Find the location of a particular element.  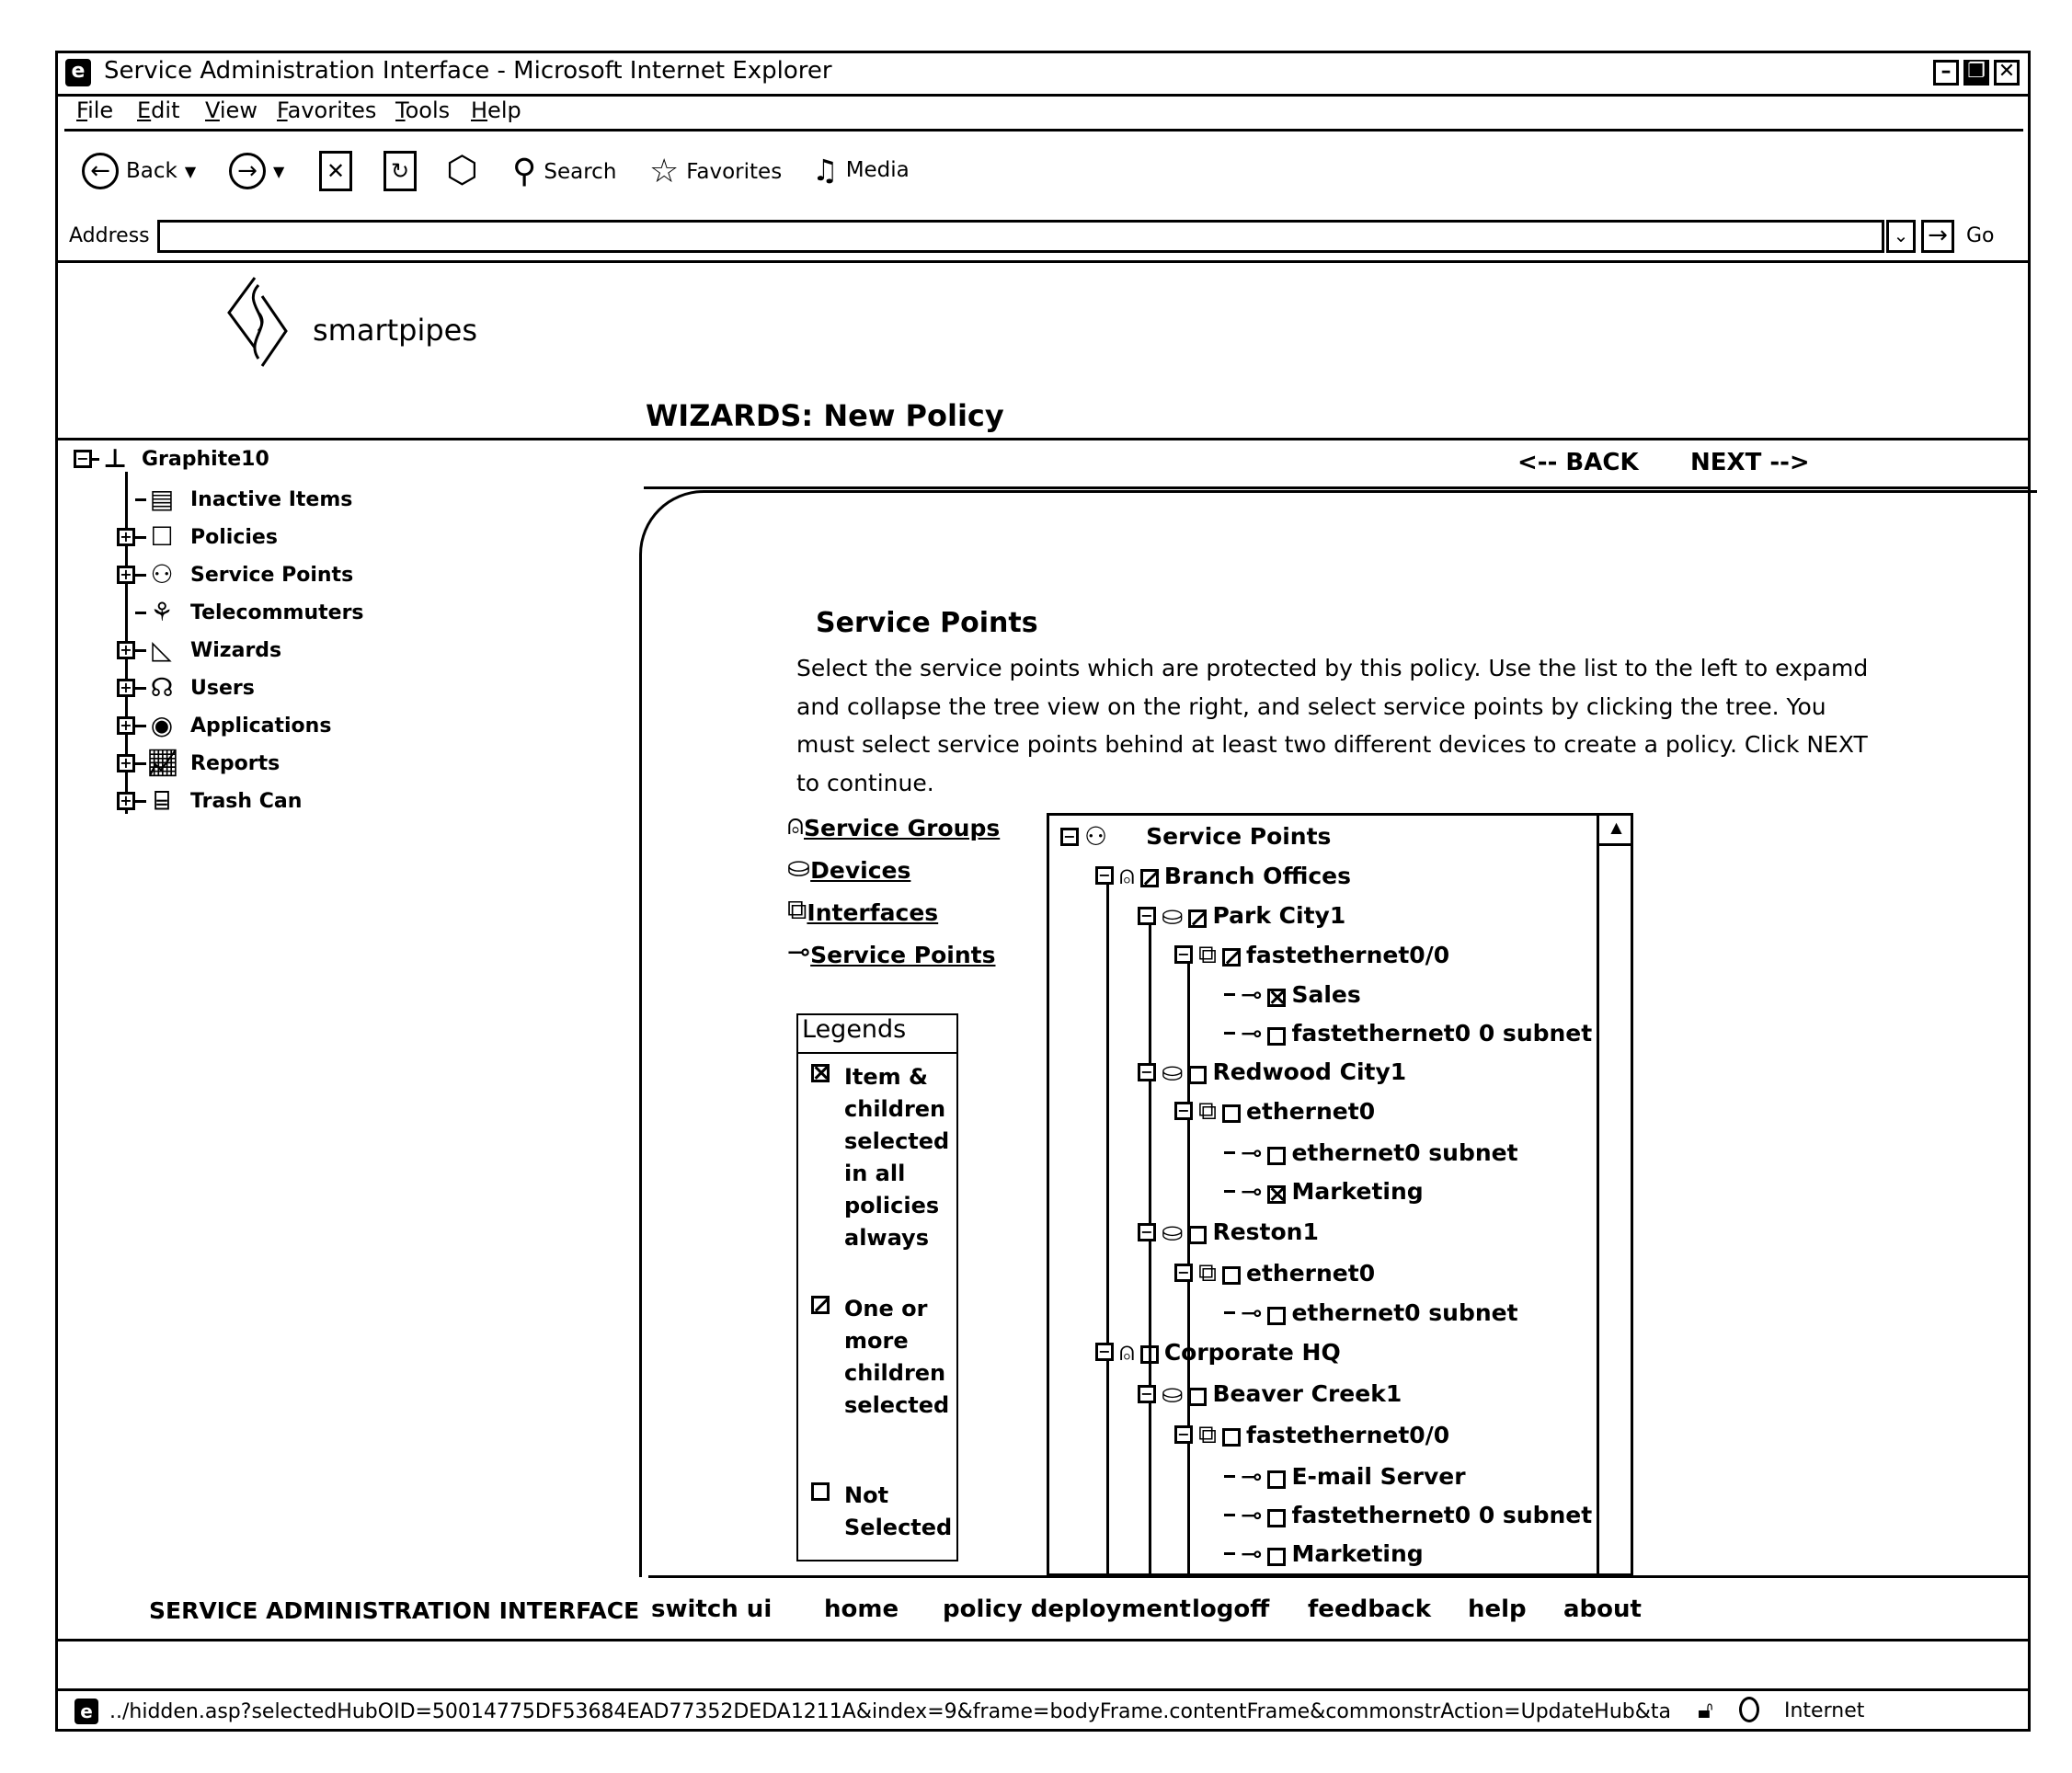

stop-button: ✕ is located at coordinates (335, 171).